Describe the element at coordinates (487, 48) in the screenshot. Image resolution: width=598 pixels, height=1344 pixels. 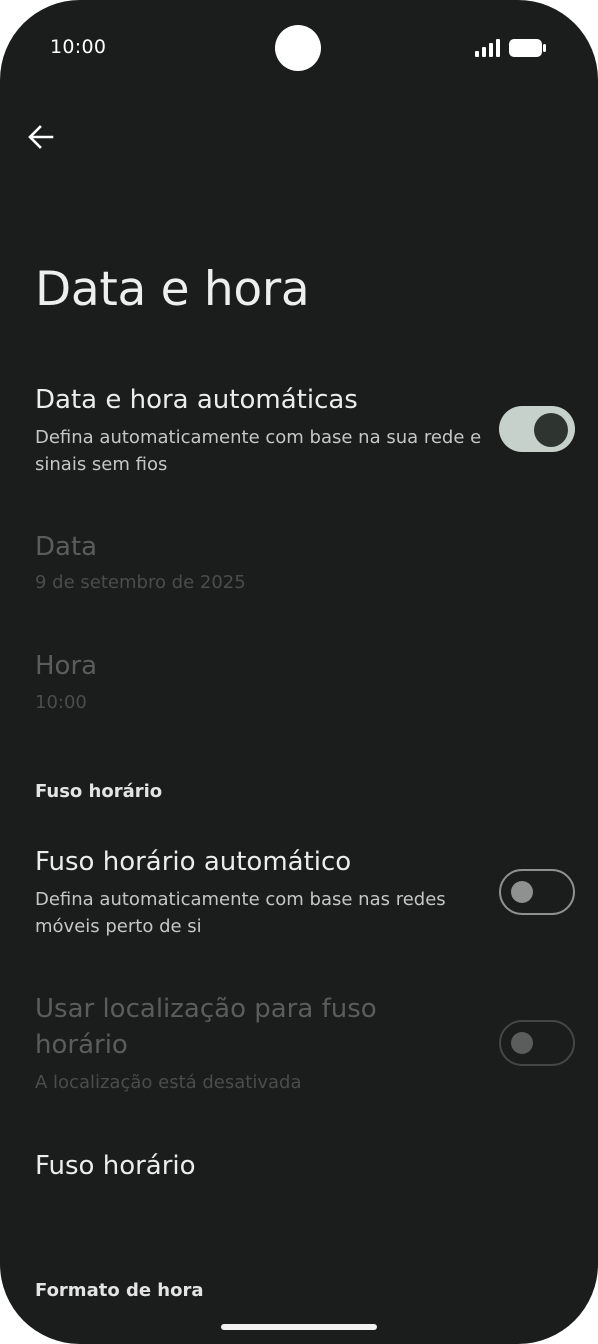
I see `signal-icon` at that location.